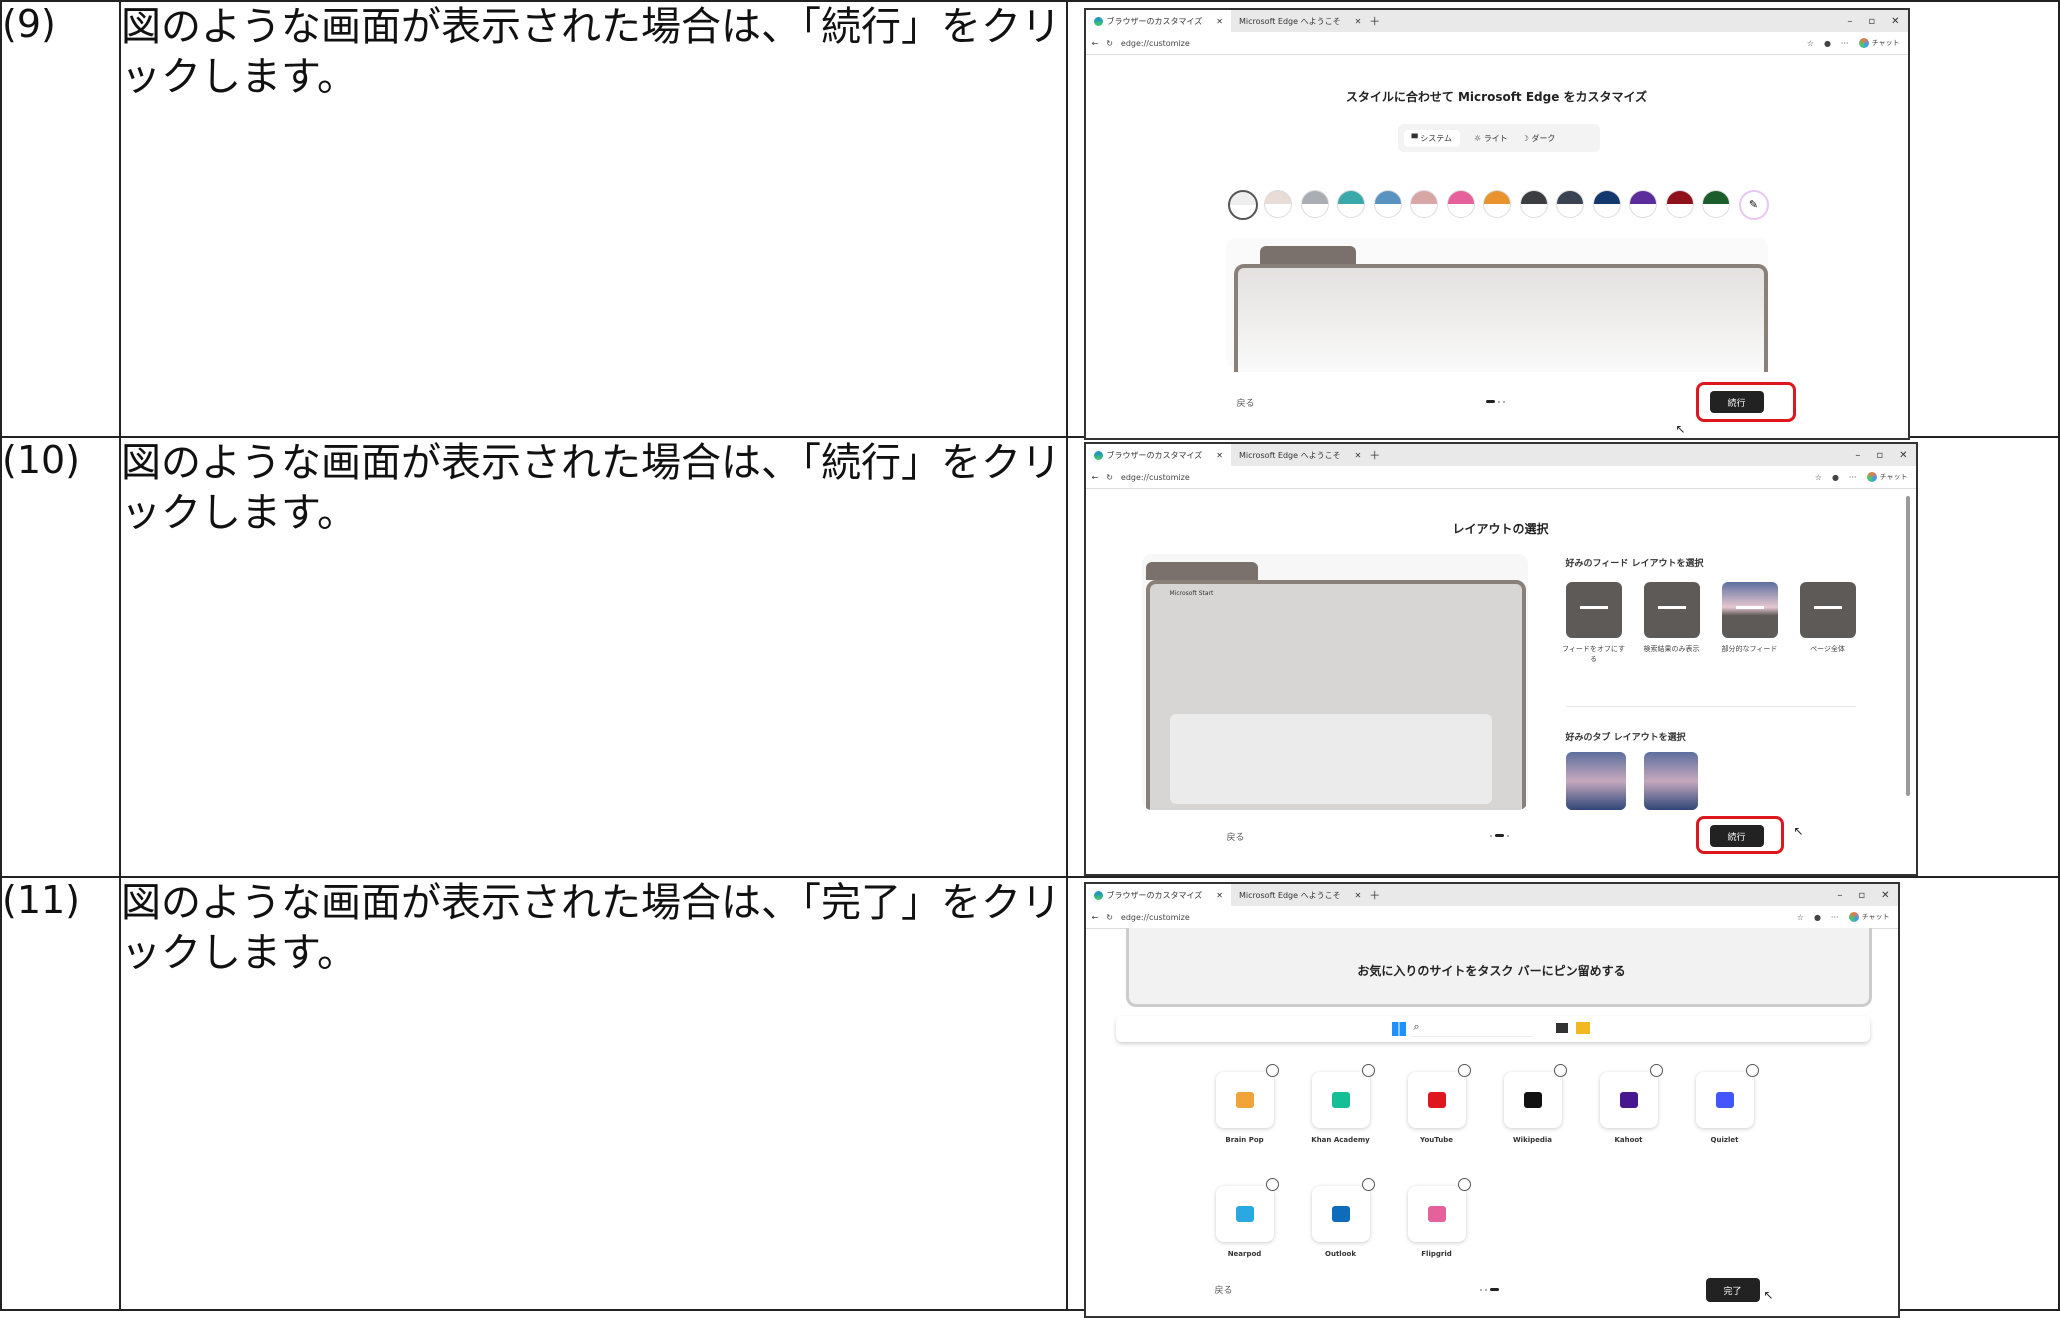 The height and width of the screenshot is (1318, 2060). I want to click on tab-layout-horizontal, so click(1595, 781).